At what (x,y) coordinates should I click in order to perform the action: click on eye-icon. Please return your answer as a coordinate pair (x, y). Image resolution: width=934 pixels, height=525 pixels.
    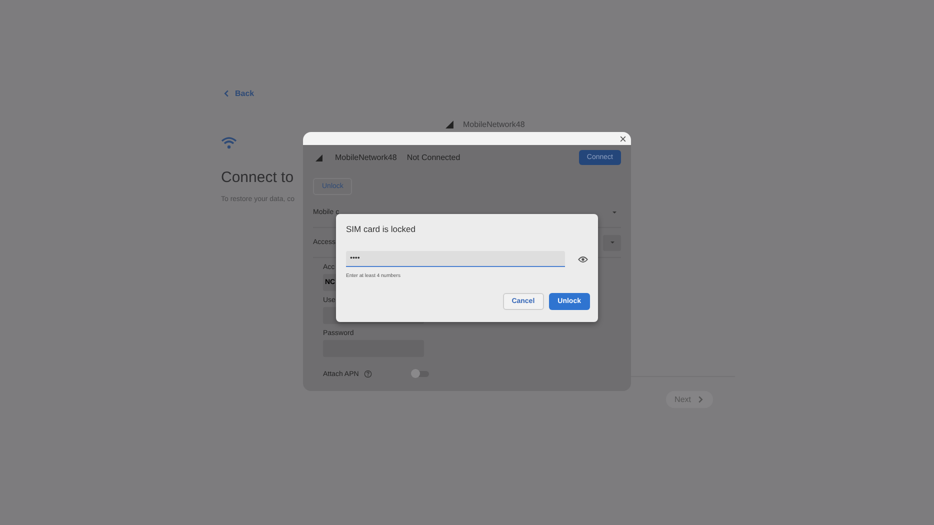
    Looking at the image, I should click on (583, 259).